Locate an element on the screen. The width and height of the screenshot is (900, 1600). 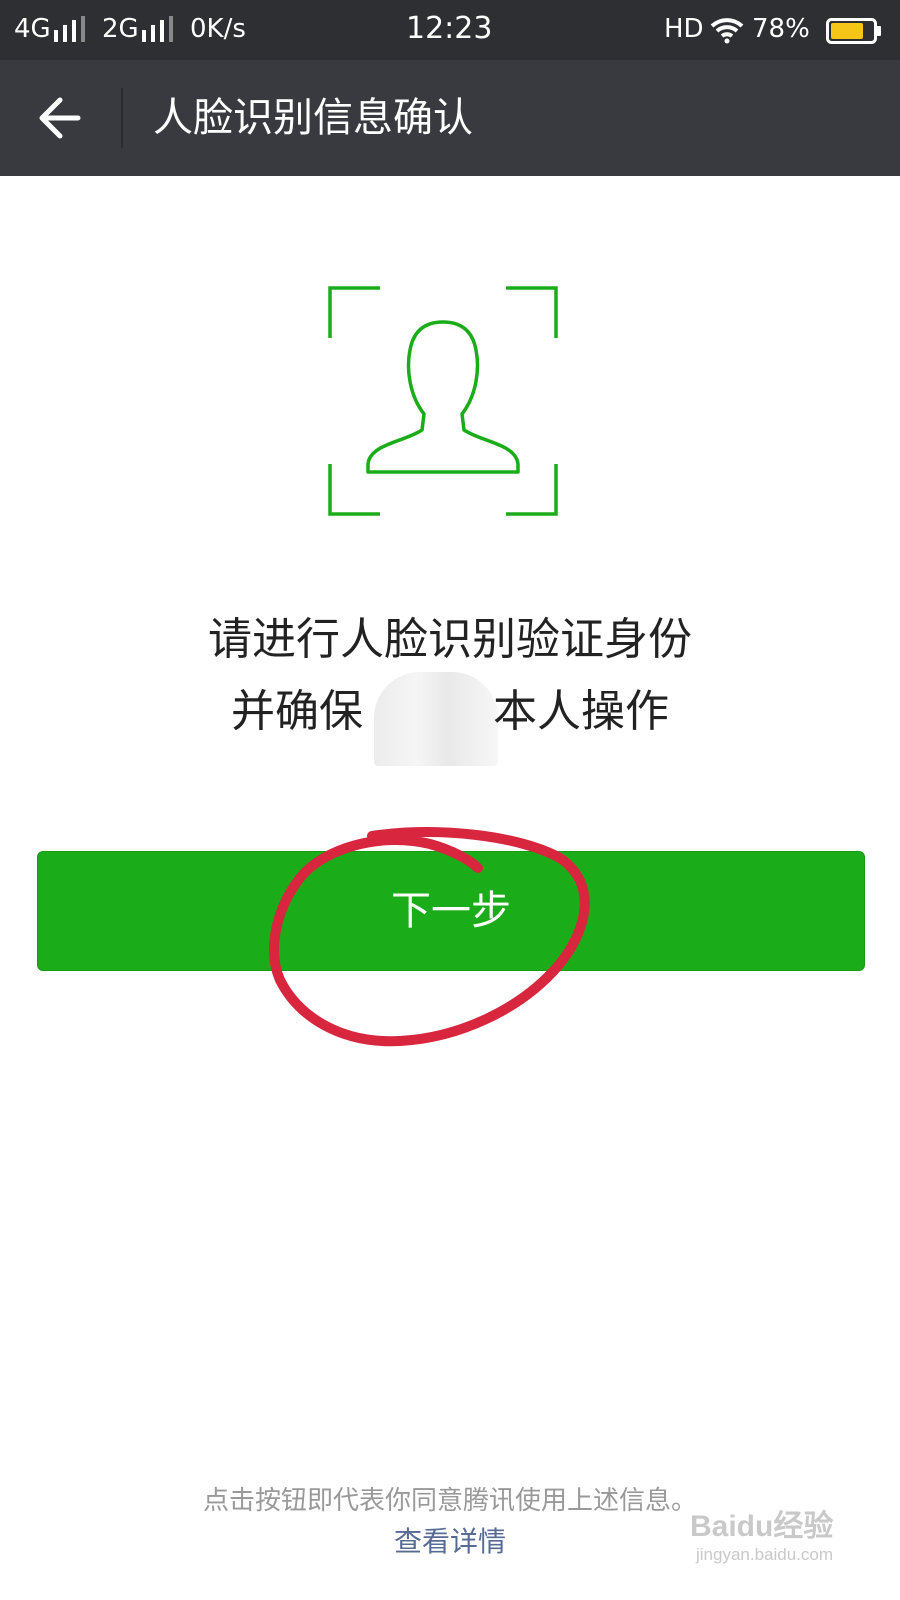
status-bar: 4G 2G 0K/s 12:23 HD 78% is located at coordinates (450, 30).